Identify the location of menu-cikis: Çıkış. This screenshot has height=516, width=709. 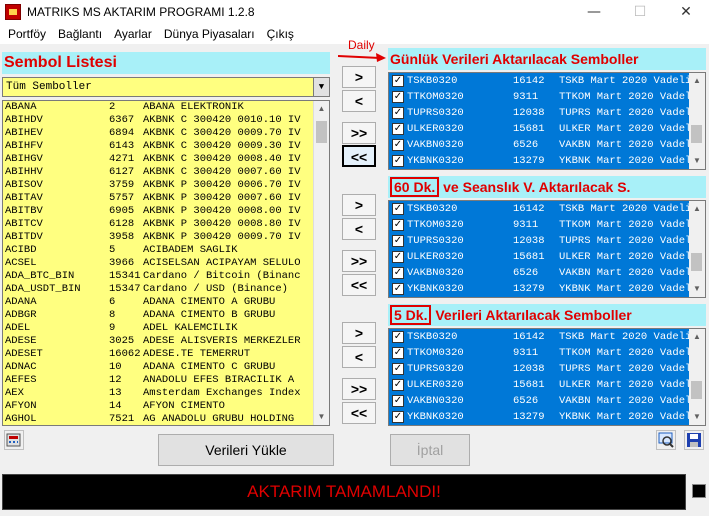
(280, 34).